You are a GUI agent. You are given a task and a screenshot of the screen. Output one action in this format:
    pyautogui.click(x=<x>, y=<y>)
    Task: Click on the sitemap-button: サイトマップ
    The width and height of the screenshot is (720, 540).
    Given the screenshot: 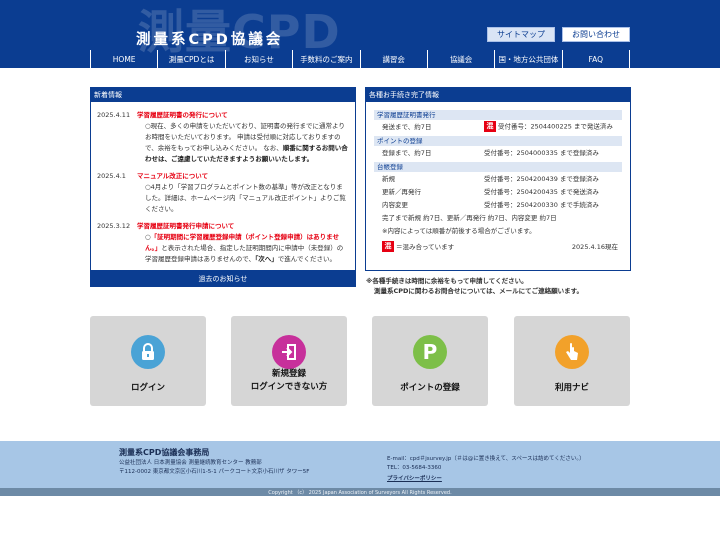 What is the action you would take?
    pyautogui.click(x=521, y=34)
    